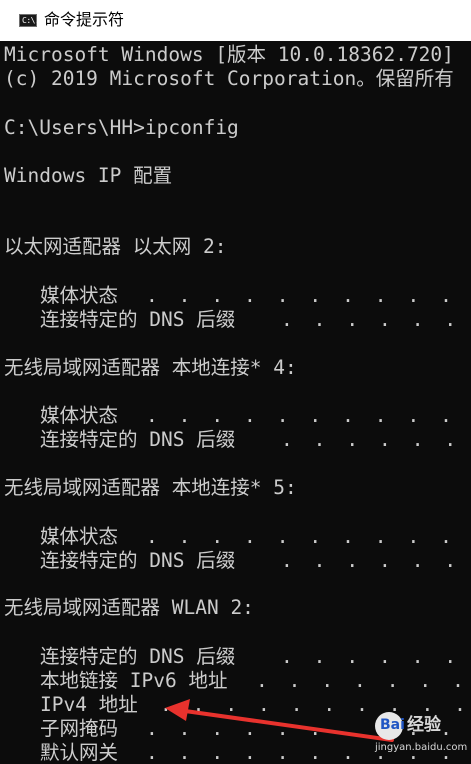 Image resolution: width=471 pixels, height=764 pixels. What do you see at coordinates (229, 54) in the screenshot?
I see `banner-version: Microsoft Windows [版本 10.0.18362.720]` at bounding box center [229, 54].